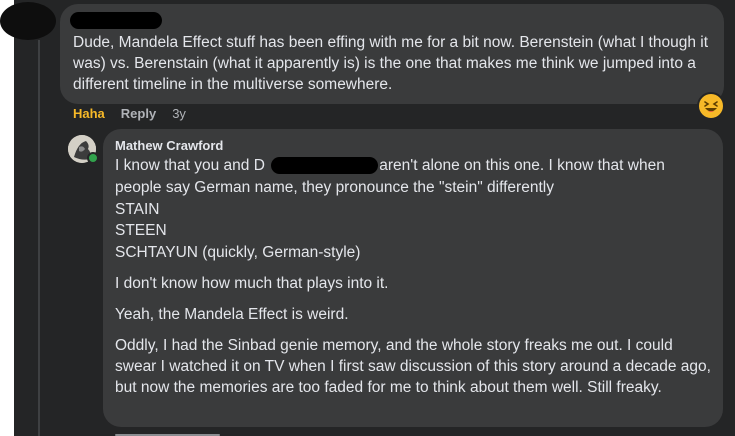 This screenshot has height=436, width=735. I want to click on avatar, so click(28, 21).